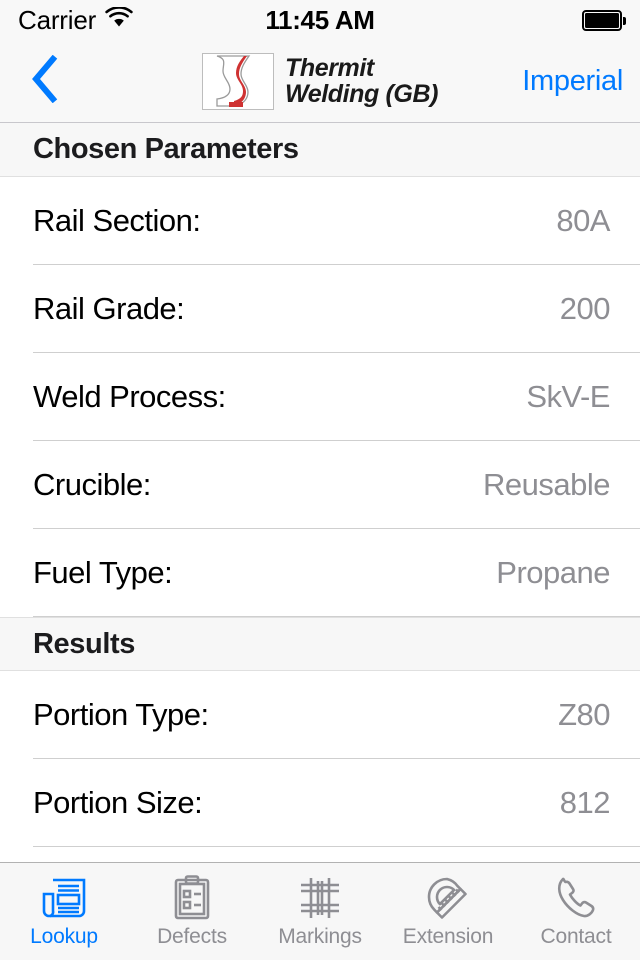 The height and width of the screenshot is (960, 640). Describe the element at coordinates (448, 936) in the screenshot. I see `tab-label: Extension` at that location.